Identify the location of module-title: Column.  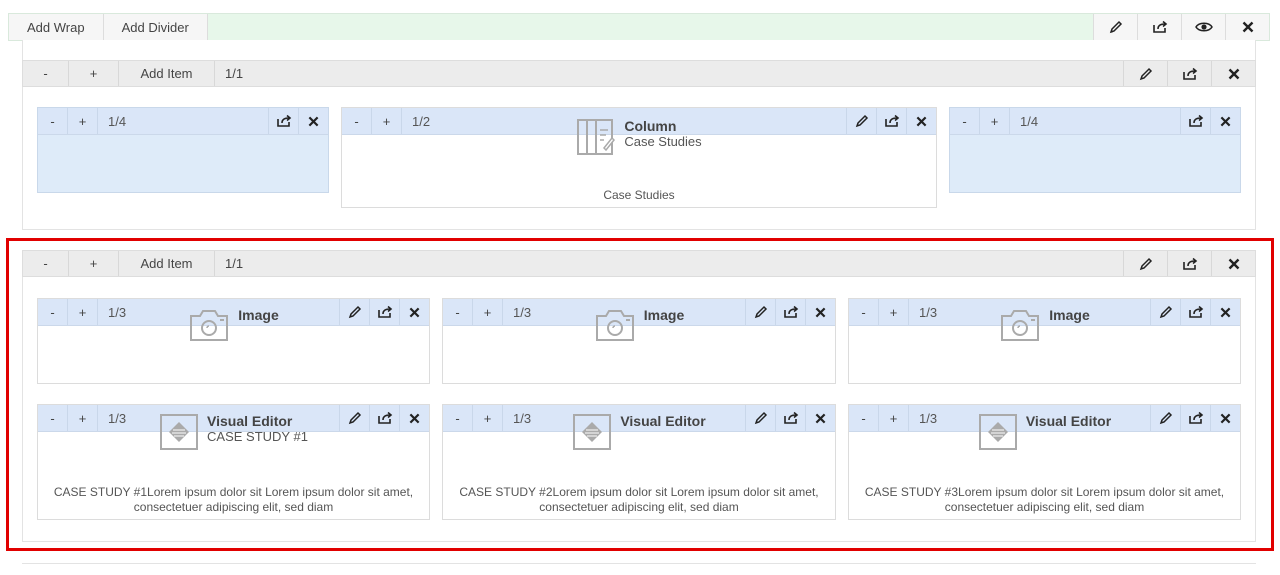
(650, 126).